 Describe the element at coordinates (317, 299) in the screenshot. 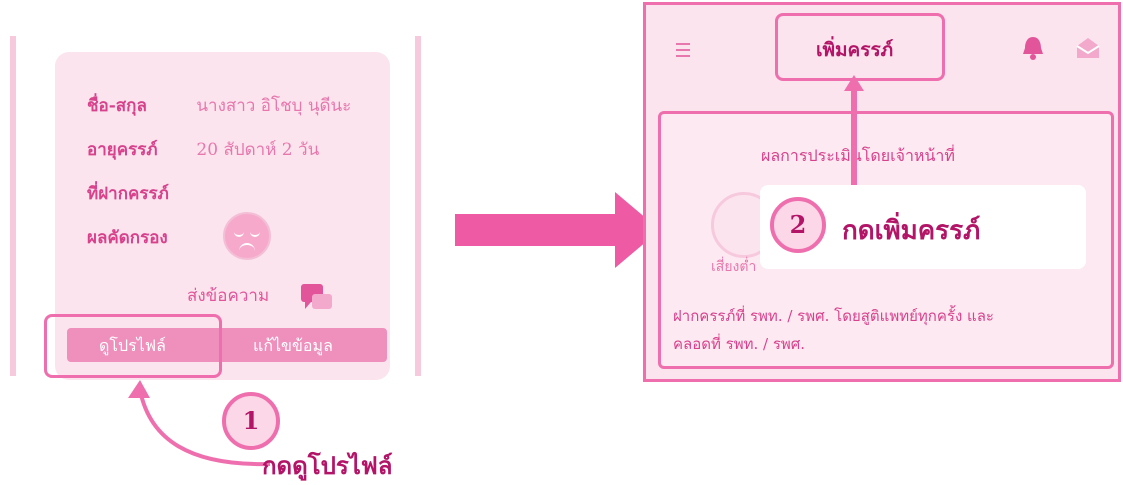

I see `chat-icon` at that location.